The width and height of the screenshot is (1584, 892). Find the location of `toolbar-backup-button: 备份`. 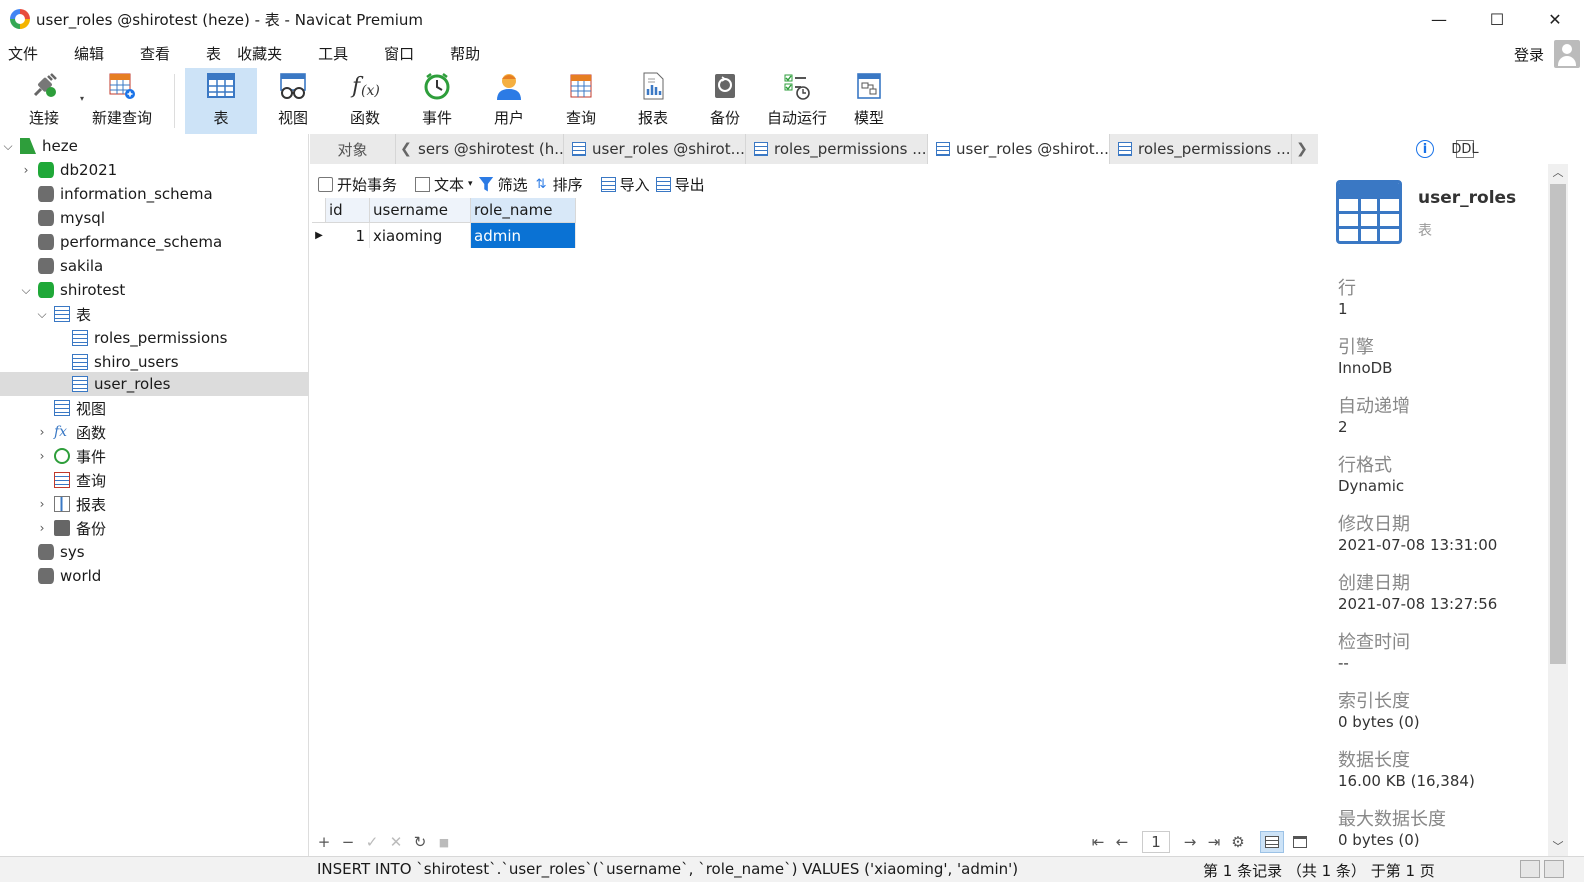

toolbar-backup-button: 备份 is located at coordinates (725, 101).